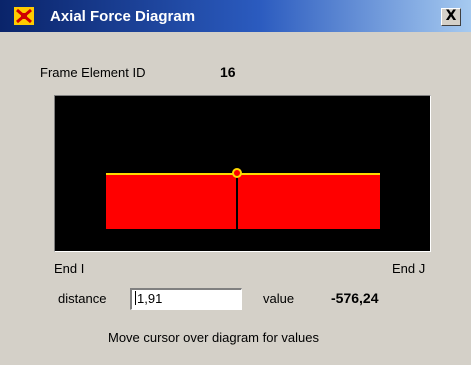 The image size is (471, 365). Describe the element at coordinates (228, 72) in the screenshot. I see `frame-element-id: 16` at that location.